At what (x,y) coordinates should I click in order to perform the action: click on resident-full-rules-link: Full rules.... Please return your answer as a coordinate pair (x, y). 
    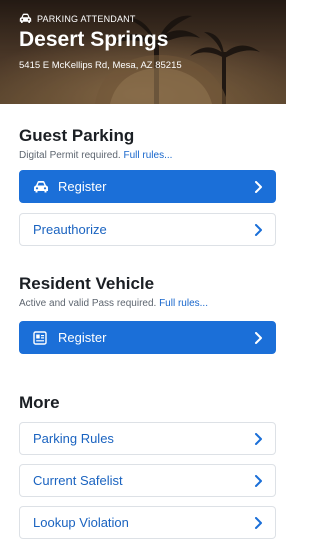
    Looking at the image, I should click on (183, 303).